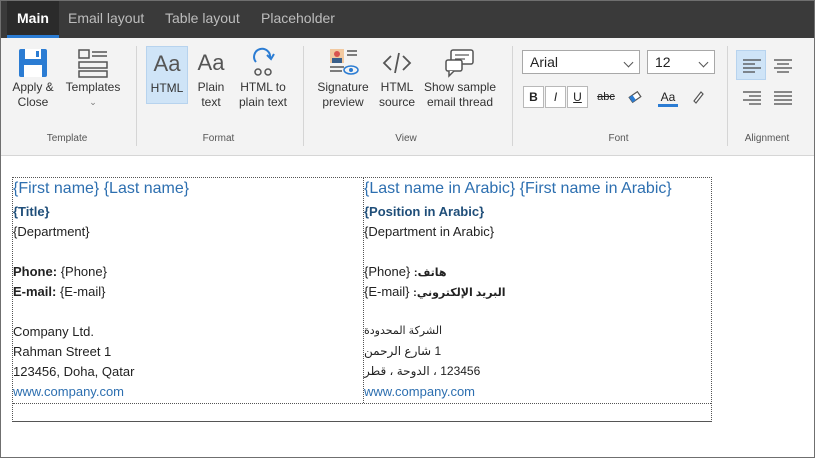  I want to click on table-row-divider, so click(362, 403).